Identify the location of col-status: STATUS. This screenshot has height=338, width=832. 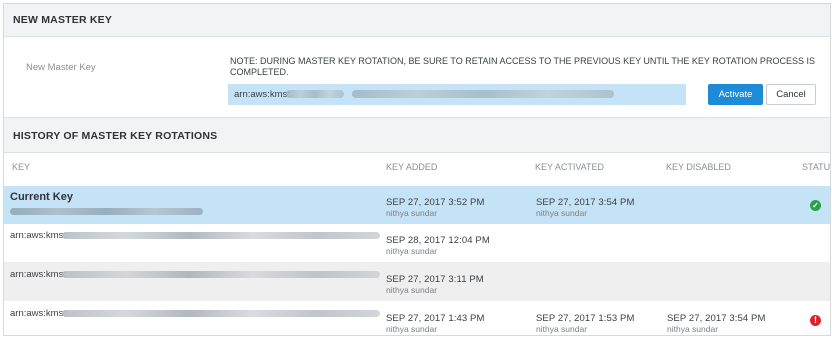
(816, 167).